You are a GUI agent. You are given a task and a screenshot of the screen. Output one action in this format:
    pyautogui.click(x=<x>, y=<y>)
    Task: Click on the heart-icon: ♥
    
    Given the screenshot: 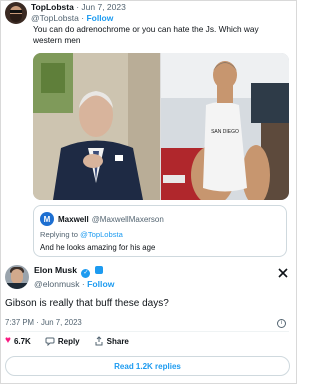 What is the action you would take?
    pyautogui.click(x=8, y=340)
    